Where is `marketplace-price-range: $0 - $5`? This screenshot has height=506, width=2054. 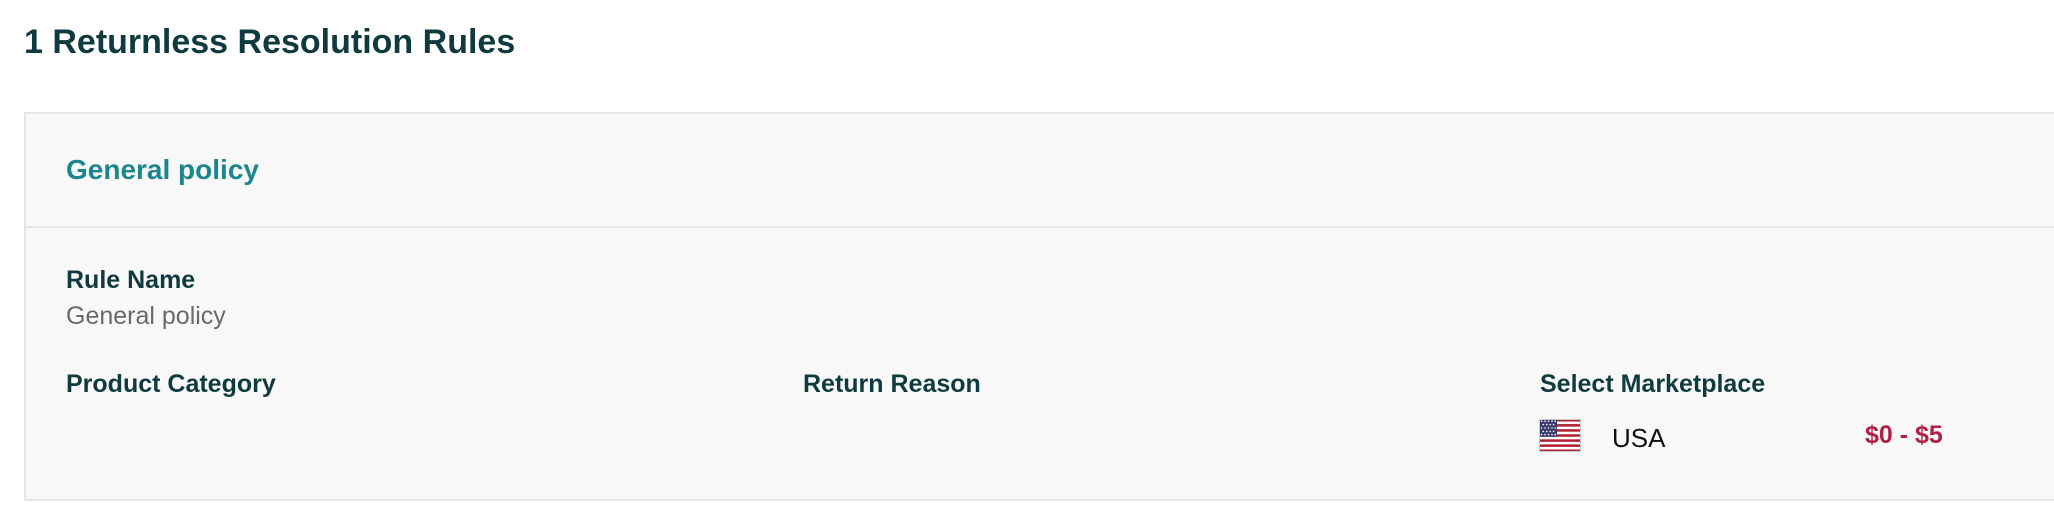
marketplace-price-range: $0 - $5 is located at coordinates (1904, 435).